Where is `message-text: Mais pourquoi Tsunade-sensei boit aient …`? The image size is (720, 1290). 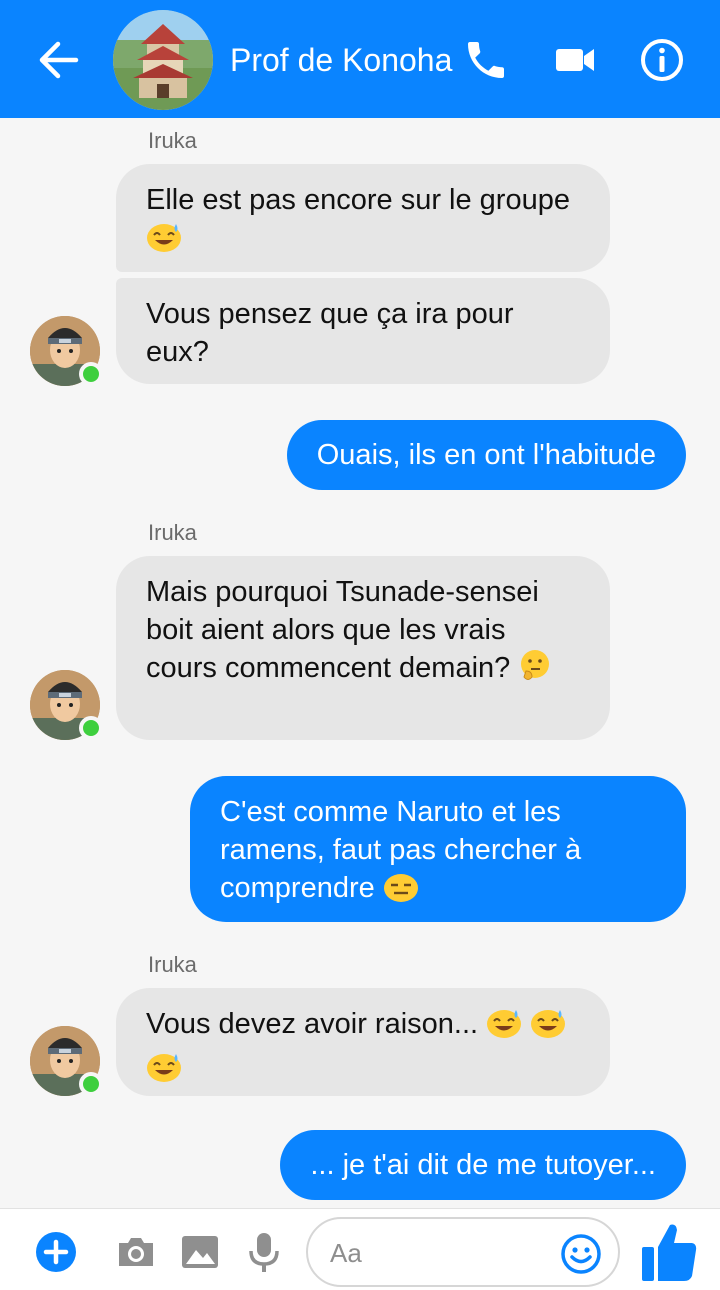
message-text: Mais pourquoi Tsunade-sensei boit aient … is located at coordinates (342, 630).